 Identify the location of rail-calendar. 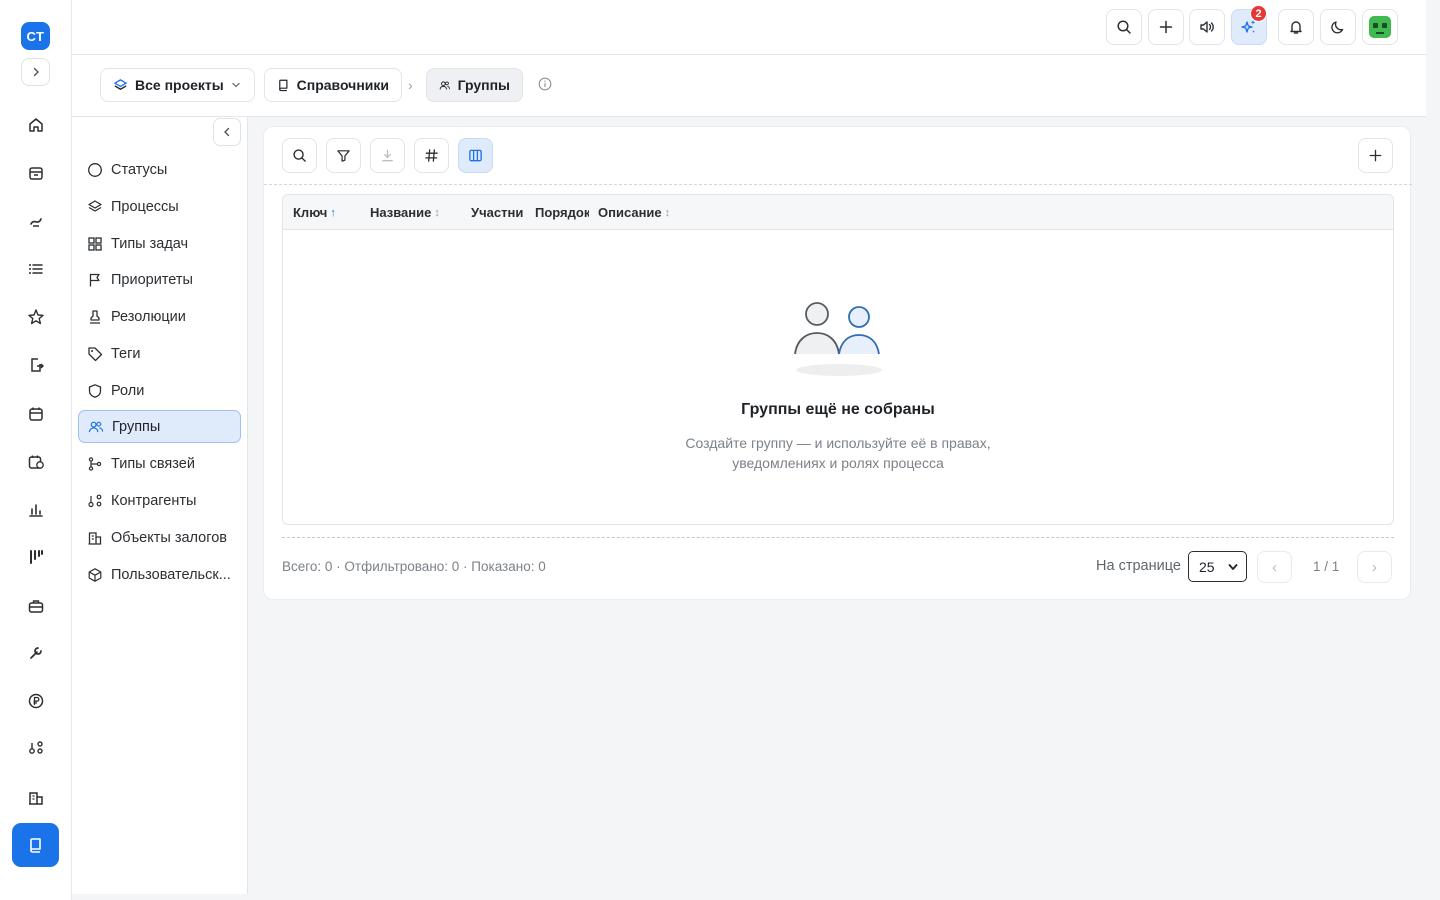
(36, 414).